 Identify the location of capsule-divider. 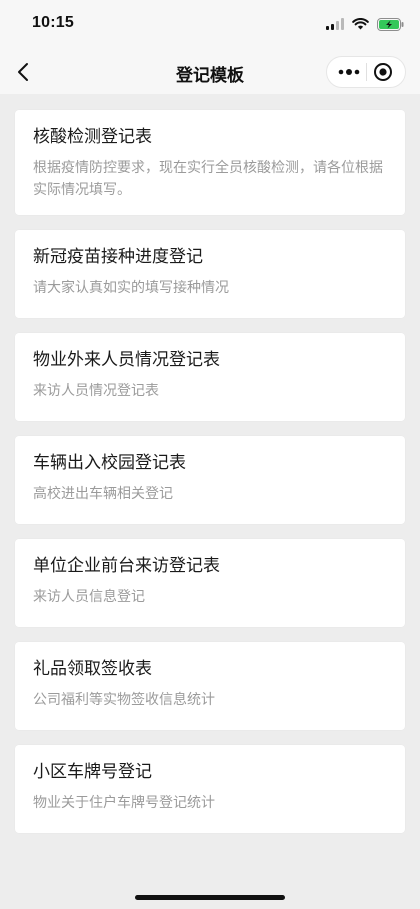
(366, 72).